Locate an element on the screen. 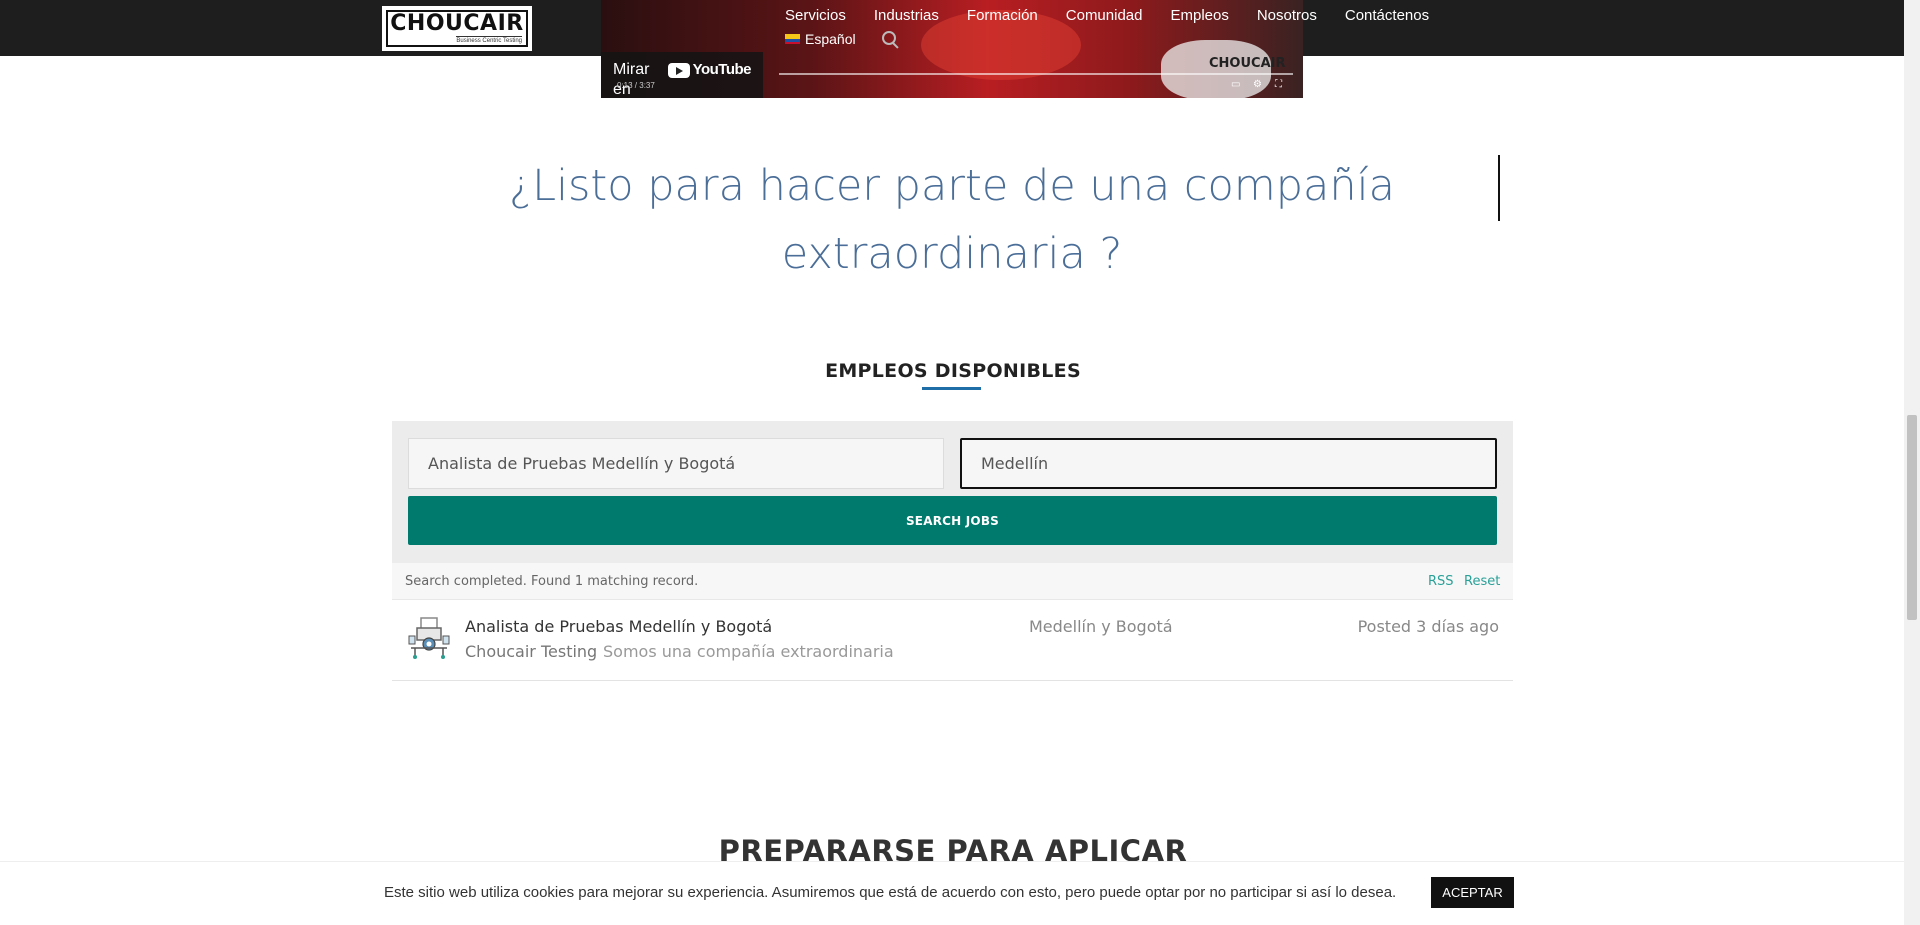 The image size is (1920, 925). job-company-tagline: Somos una compañía extraordinaria is located at coordinates (748, 651).